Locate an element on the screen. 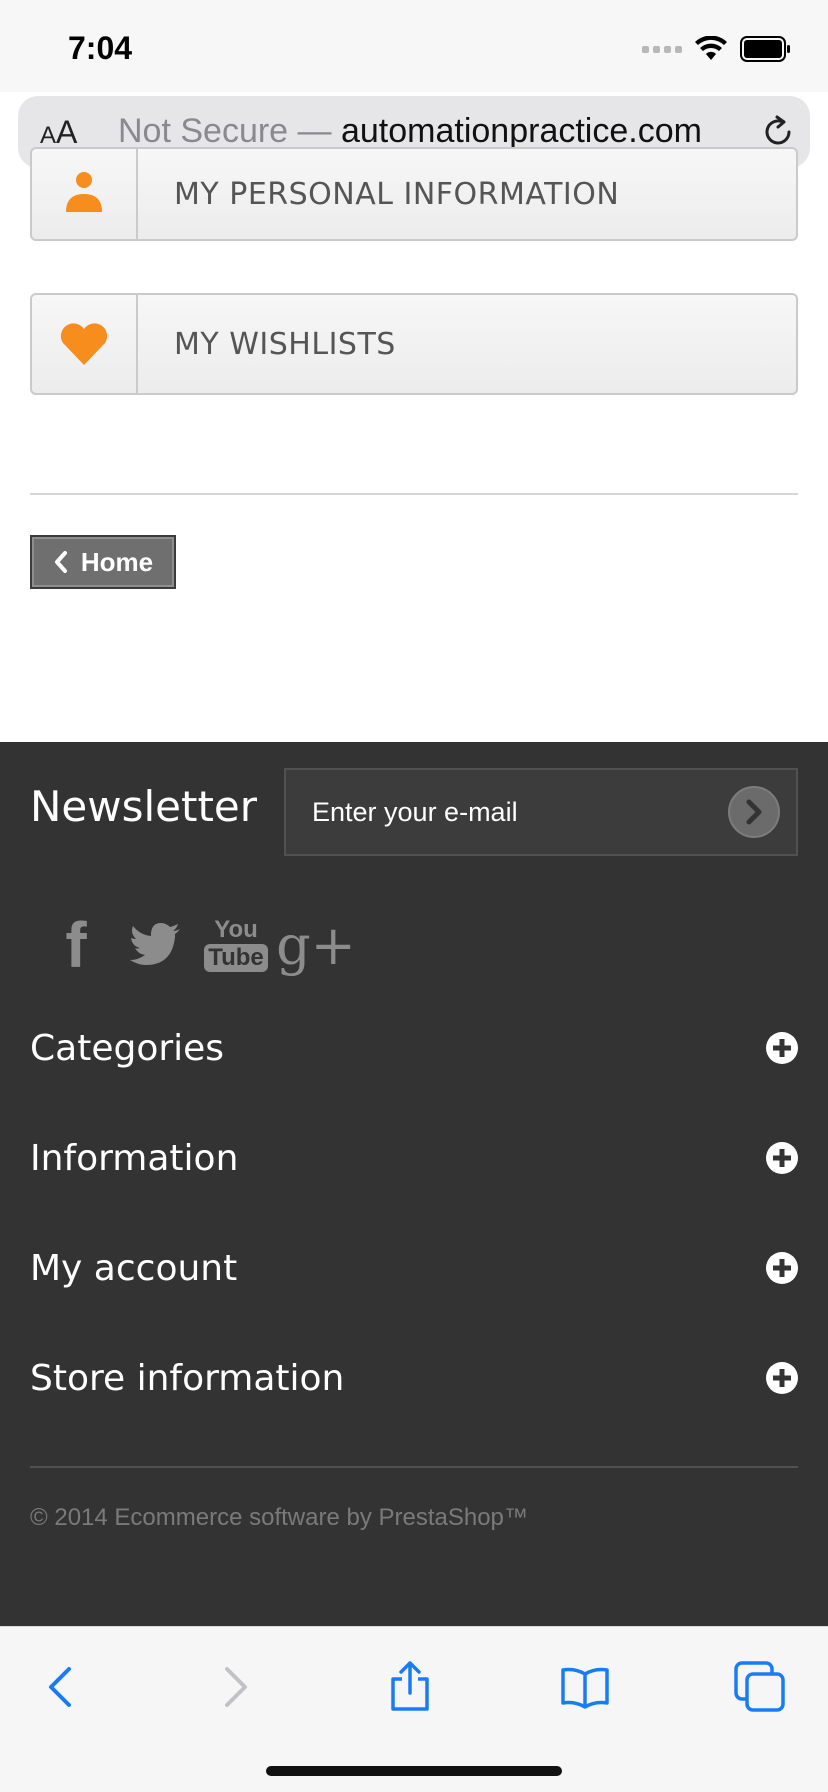 Image resolution: width=828 pixels, height=1792 pixels. google-plus-icon: g+ is located at coordinates (316, 945).